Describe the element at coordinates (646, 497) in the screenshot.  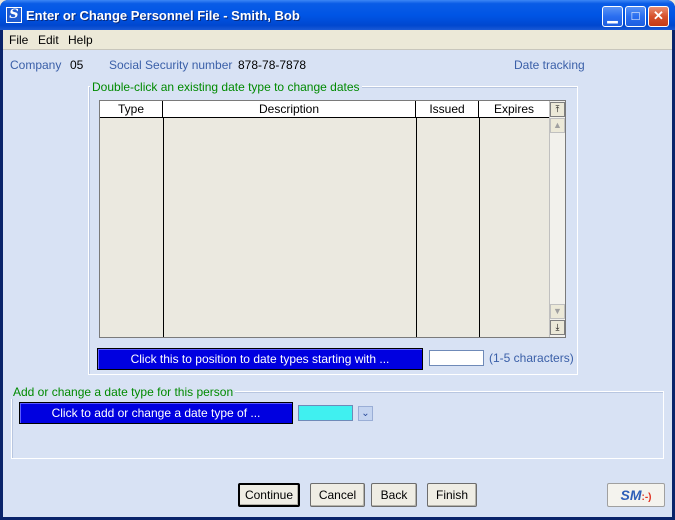
I see `smiley-icon: :-)` at that location.